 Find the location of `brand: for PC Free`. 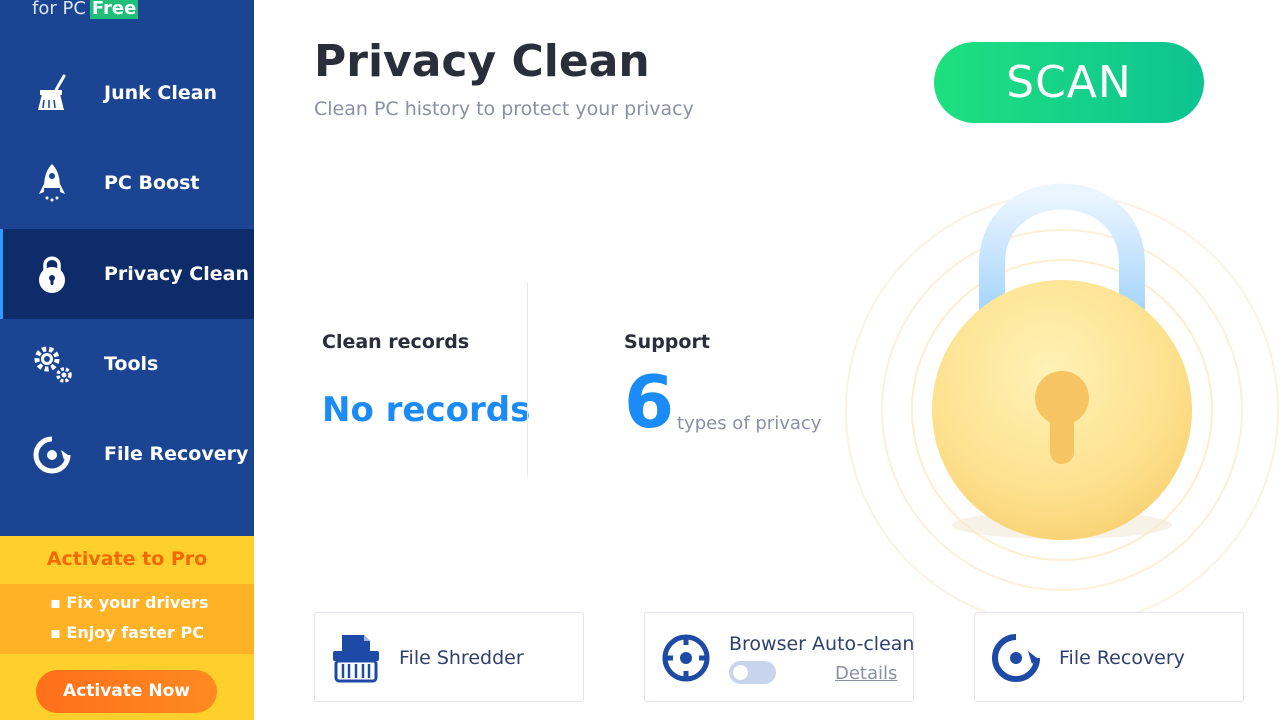

brand: for PC Free is located at coordinates (85, 9).